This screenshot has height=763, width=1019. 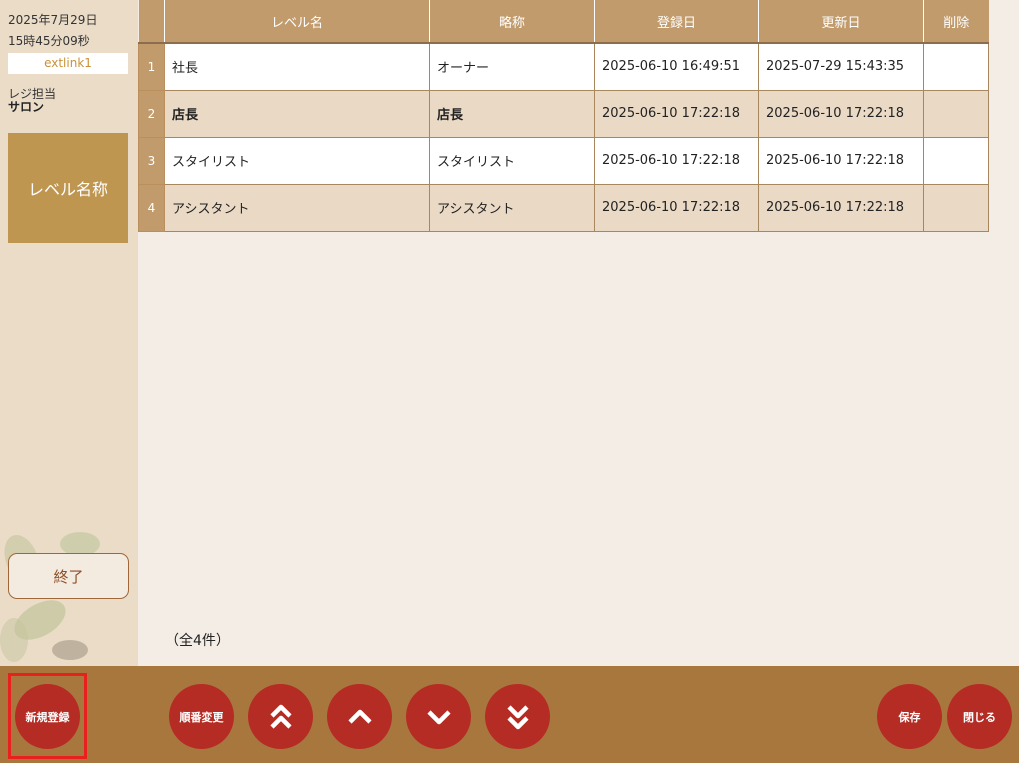 I want to click on table-header-row: レベル名 略称 登録日 更新日 削除, so click(x=564, y=21).